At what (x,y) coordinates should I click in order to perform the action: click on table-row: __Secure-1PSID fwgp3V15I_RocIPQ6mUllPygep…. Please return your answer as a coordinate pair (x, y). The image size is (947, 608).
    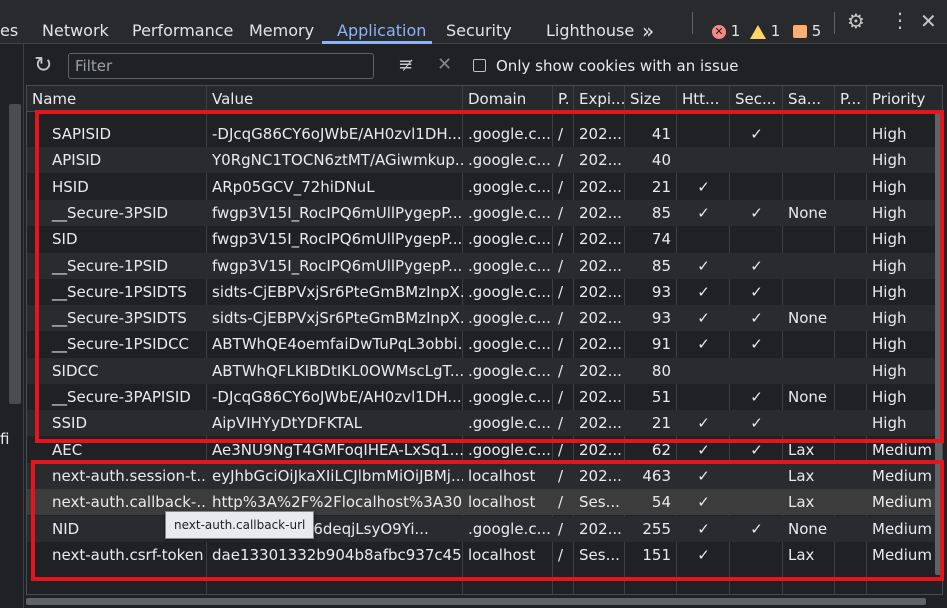
    Looking at the image, I should click on (484, 265).